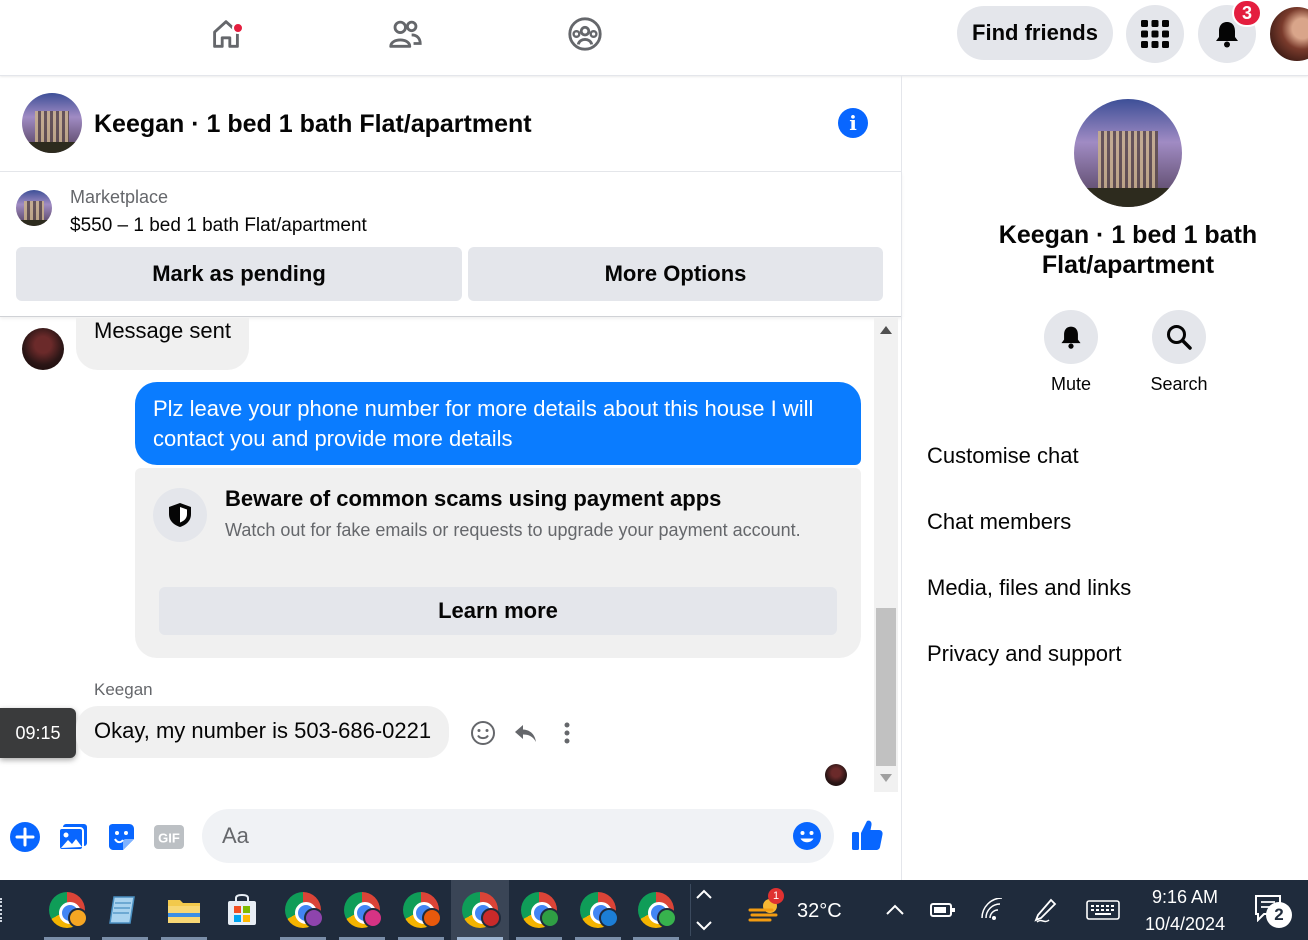 This screenshot has height=940, width=1308. Describe the element at coordinates (675, 274) in the screenshot. I see `more-options-button: More Options` at that location.